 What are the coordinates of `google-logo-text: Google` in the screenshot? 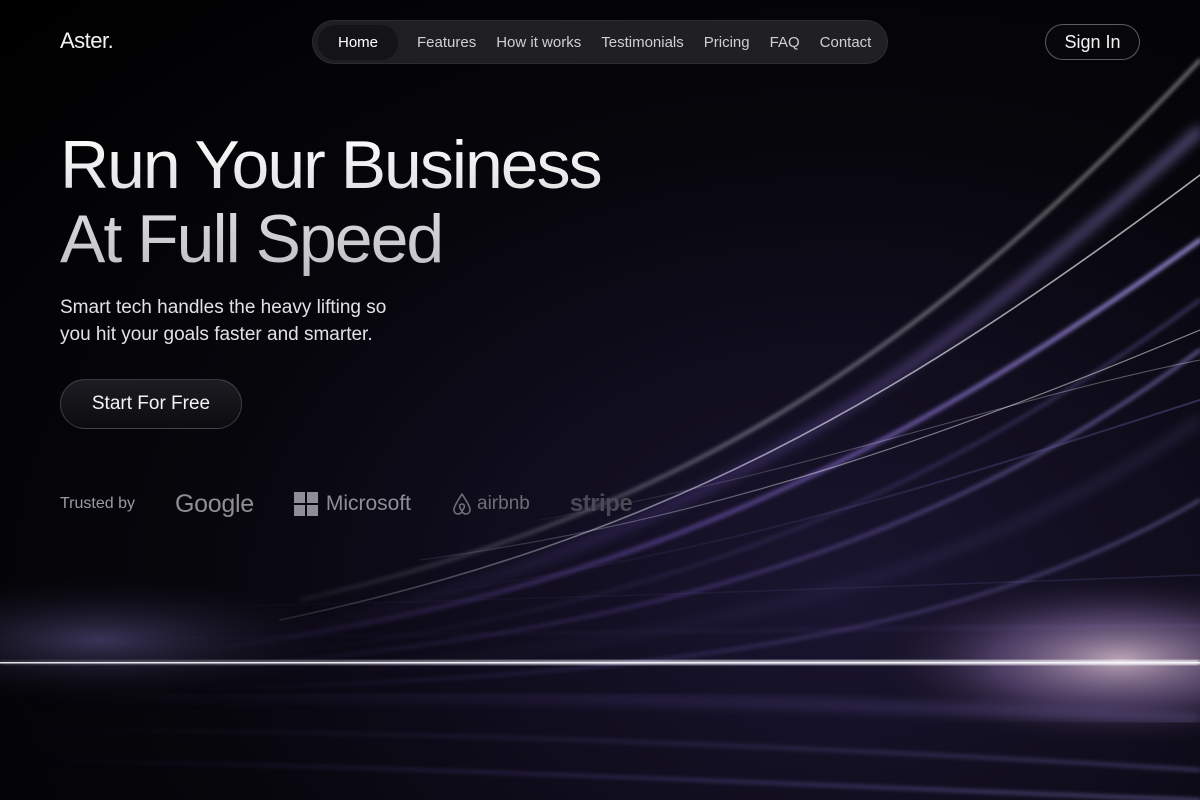 It's located at (214, 503).